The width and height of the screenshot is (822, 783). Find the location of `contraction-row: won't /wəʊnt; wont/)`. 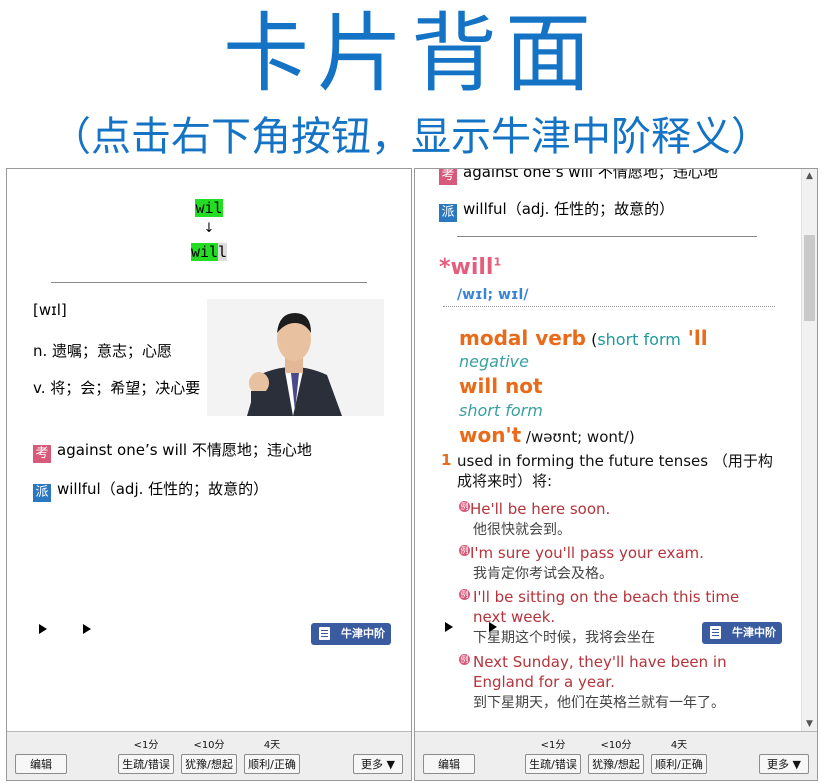

contraction-row: won't /wəʊnt; wont/) is located at coordinates (547, 435).